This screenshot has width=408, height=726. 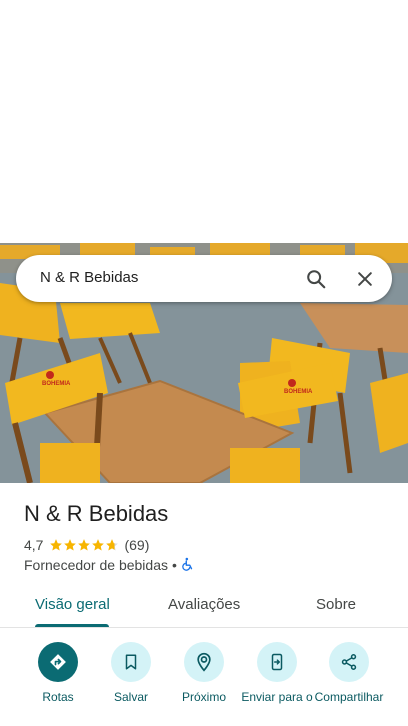 What do you see at coordinates (96, 513) in the screenshot?
I see `place-title: N & R Bebidas` at bounding box center [96, 513].